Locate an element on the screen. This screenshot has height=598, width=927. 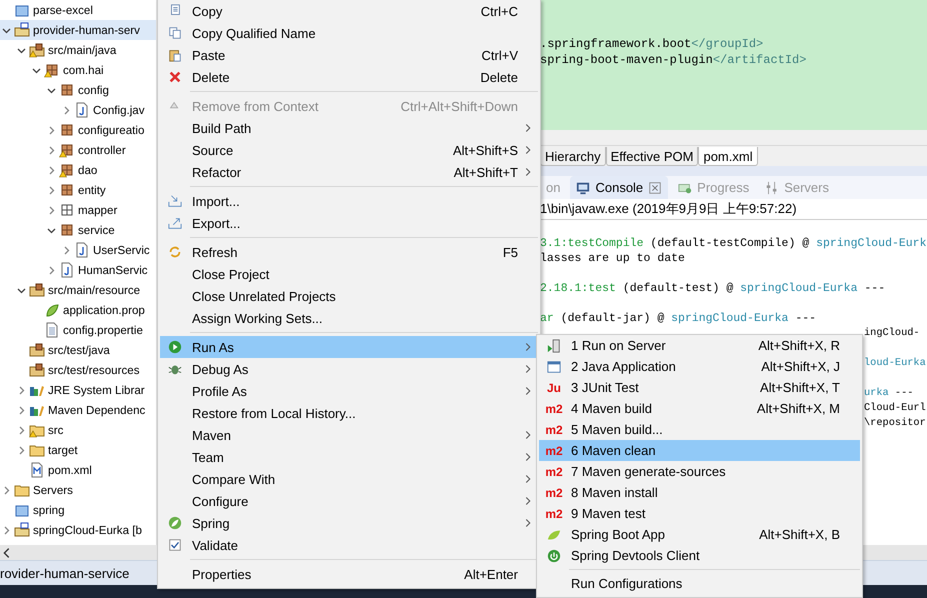
menu-item: Compare With is located at coordinates (349, 479).